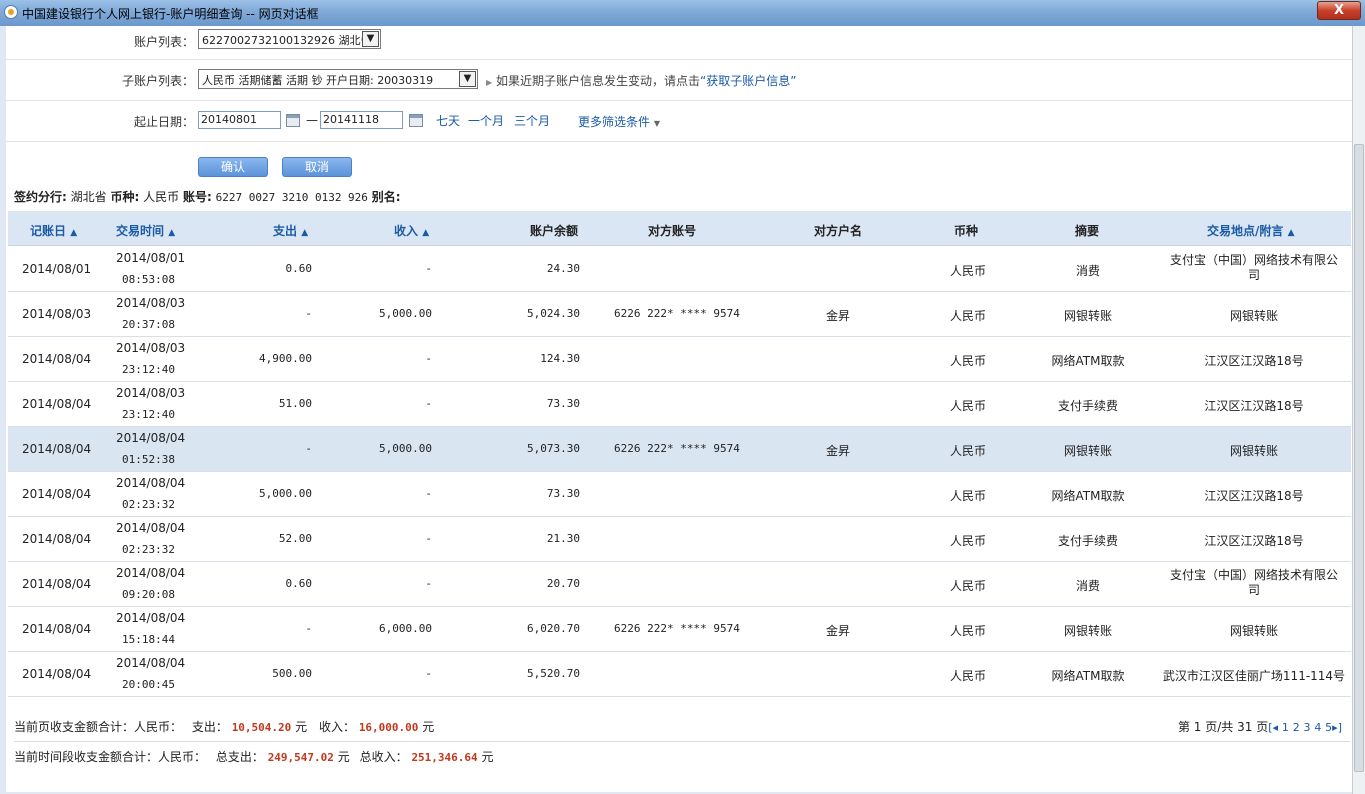 The width and height of the screenshot is (1365, 794). Describe the element at coordinates (145, 230) in the screenshot. I see `header-time: 交易时间 ▲` at that location.